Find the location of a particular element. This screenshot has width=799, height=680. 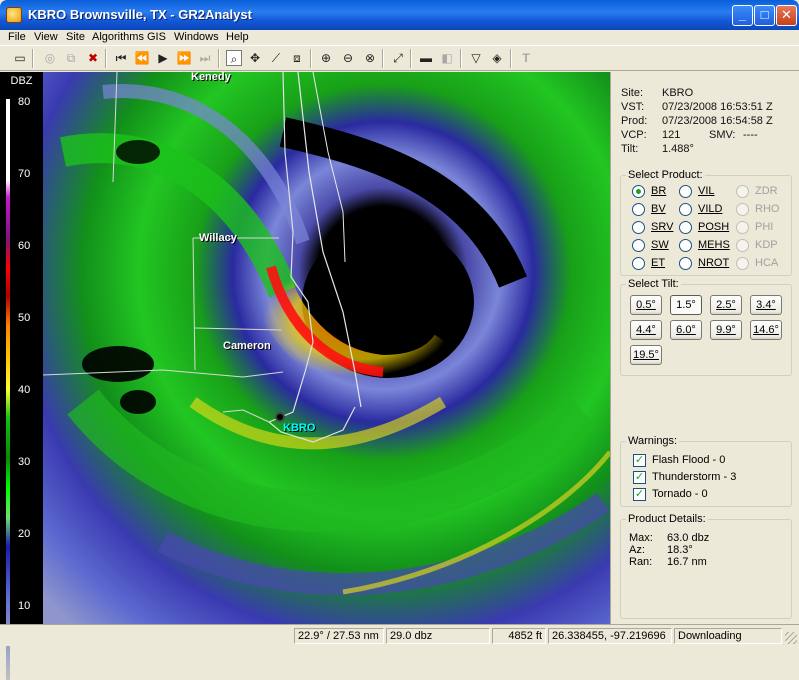

menu-view: View is located at coordinates (46, 37).